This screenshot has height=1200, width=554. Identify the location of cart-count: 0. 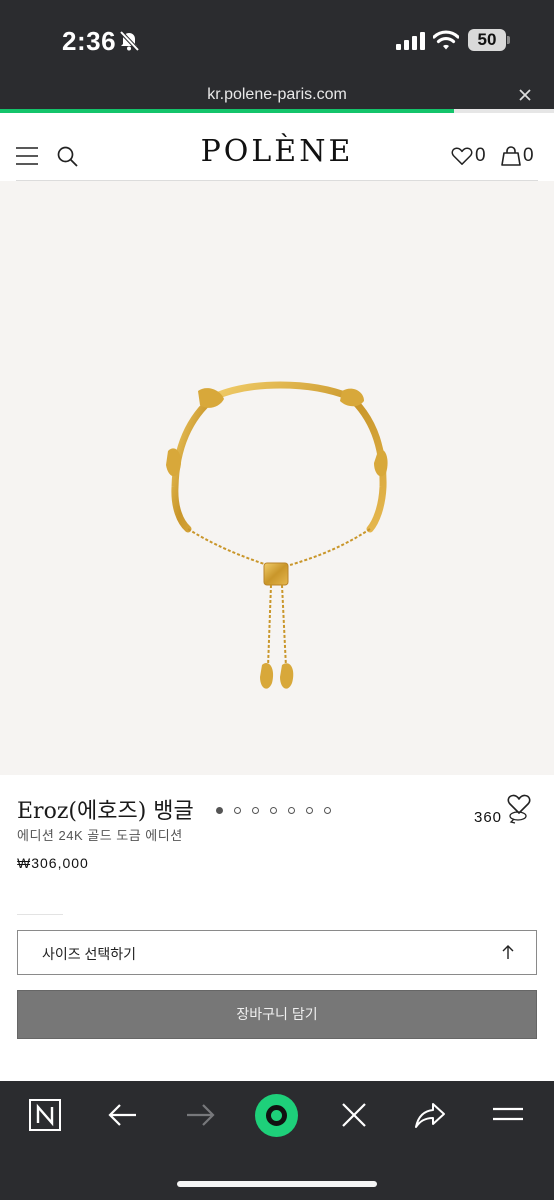
(528, 155).